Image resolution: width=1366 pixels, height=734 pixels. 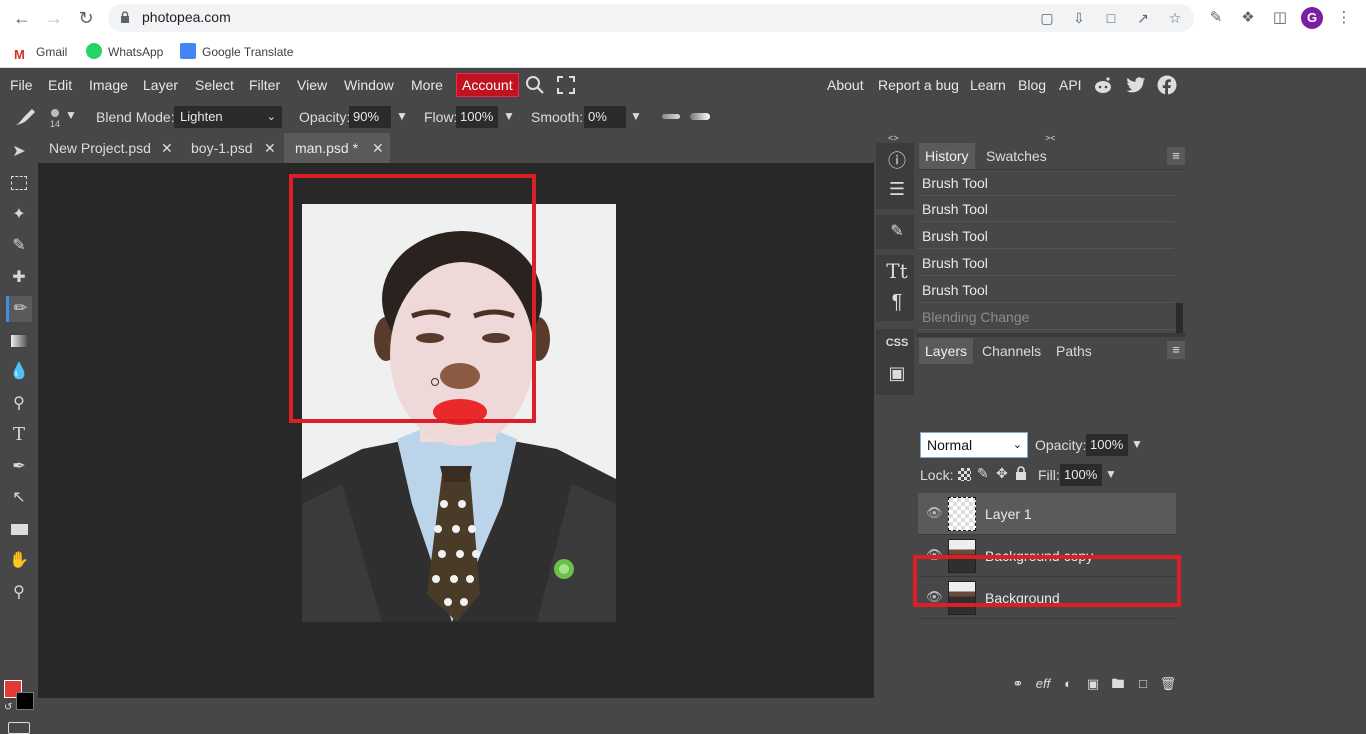 I want to click on brush-settings-icon: ✎, so click(x=897, y=231).